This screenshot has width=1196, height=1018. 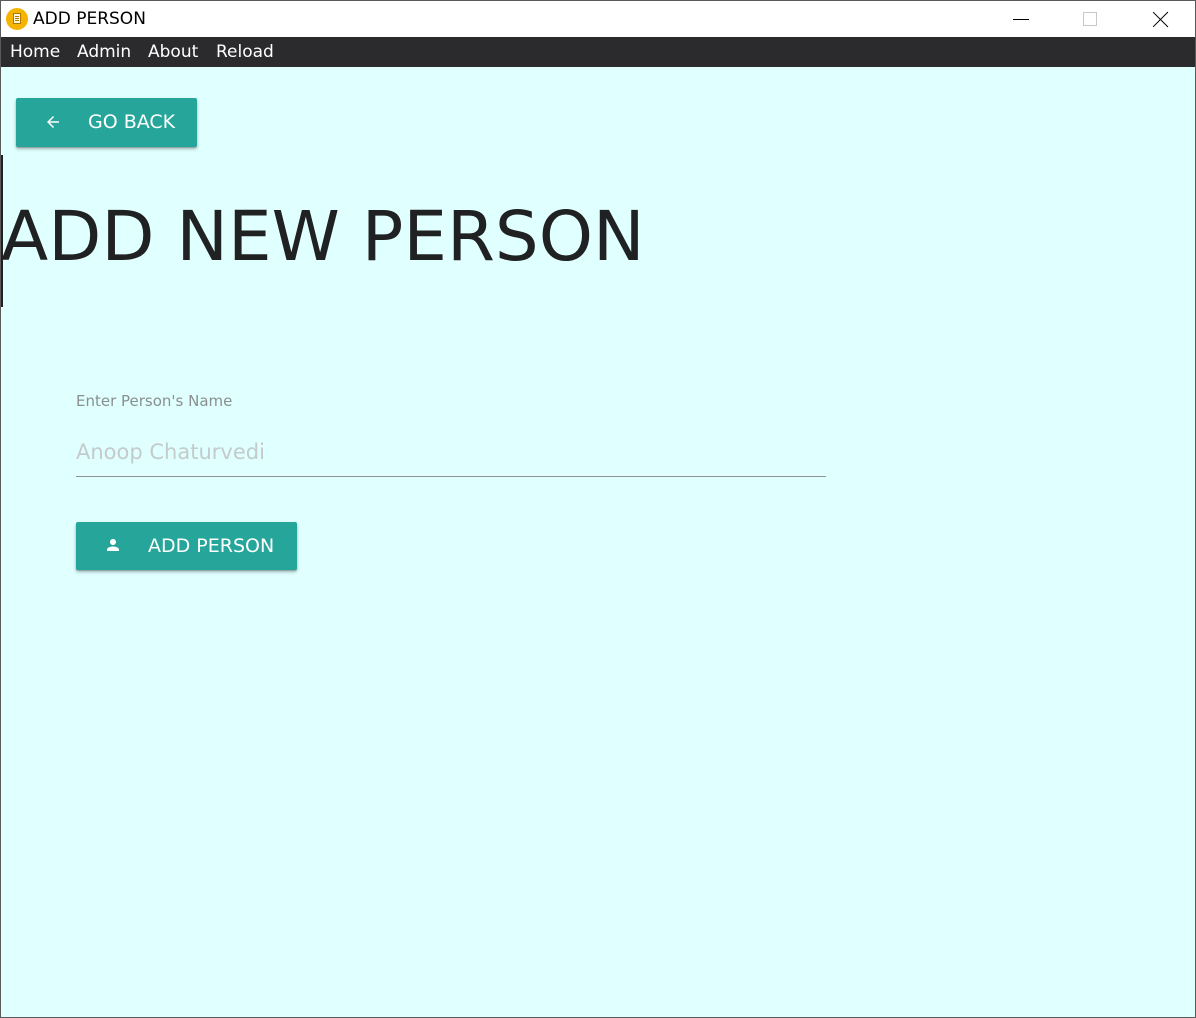 I want to click on go-back-label: GO BACK, so click(x=132, y=122).